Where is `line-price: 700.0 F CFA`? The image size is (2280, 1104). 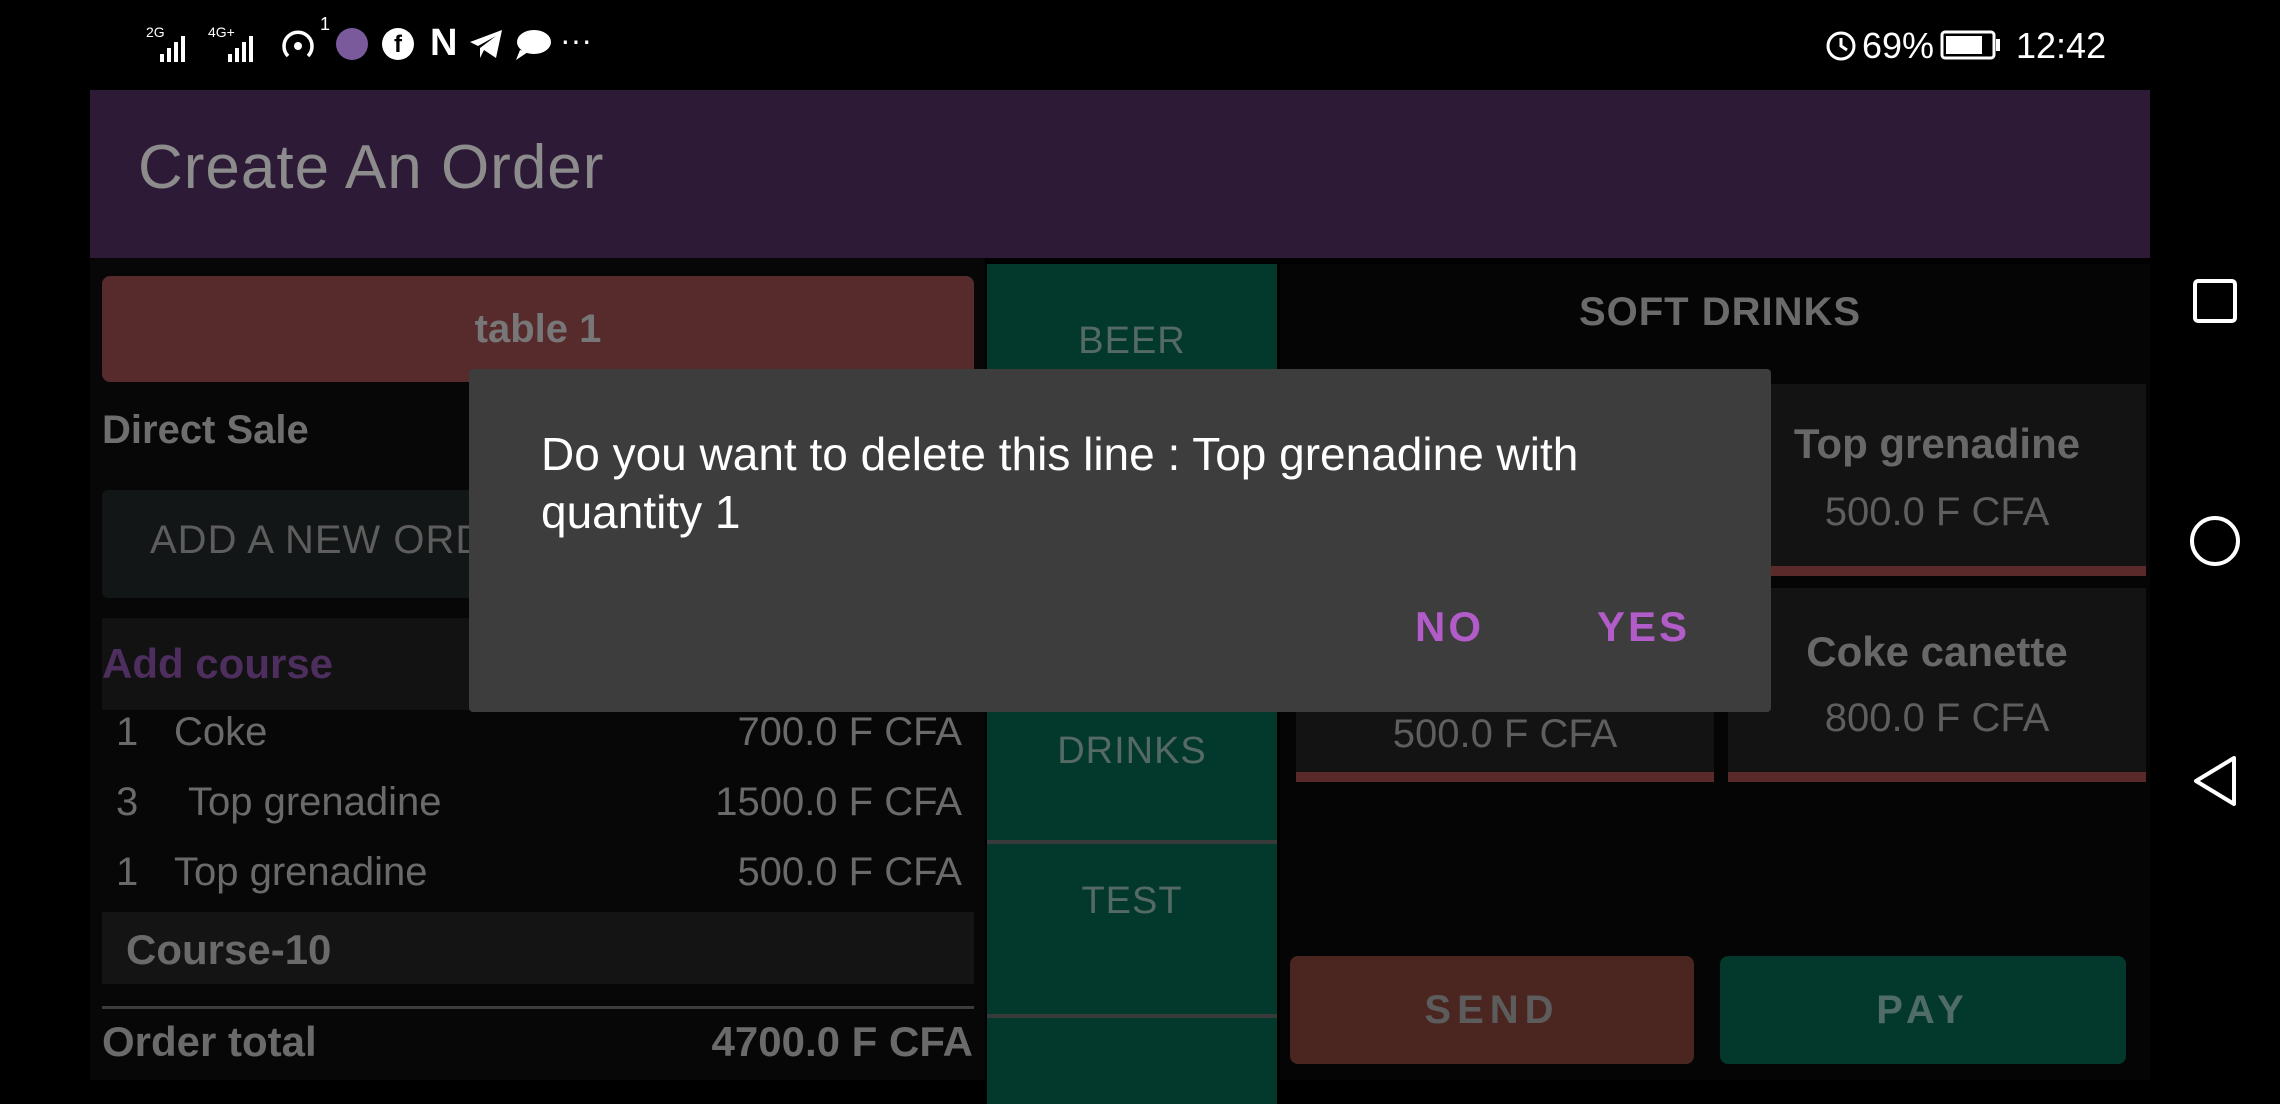
line-price: 700.0 F CFA is located at coordinates (849, 732).